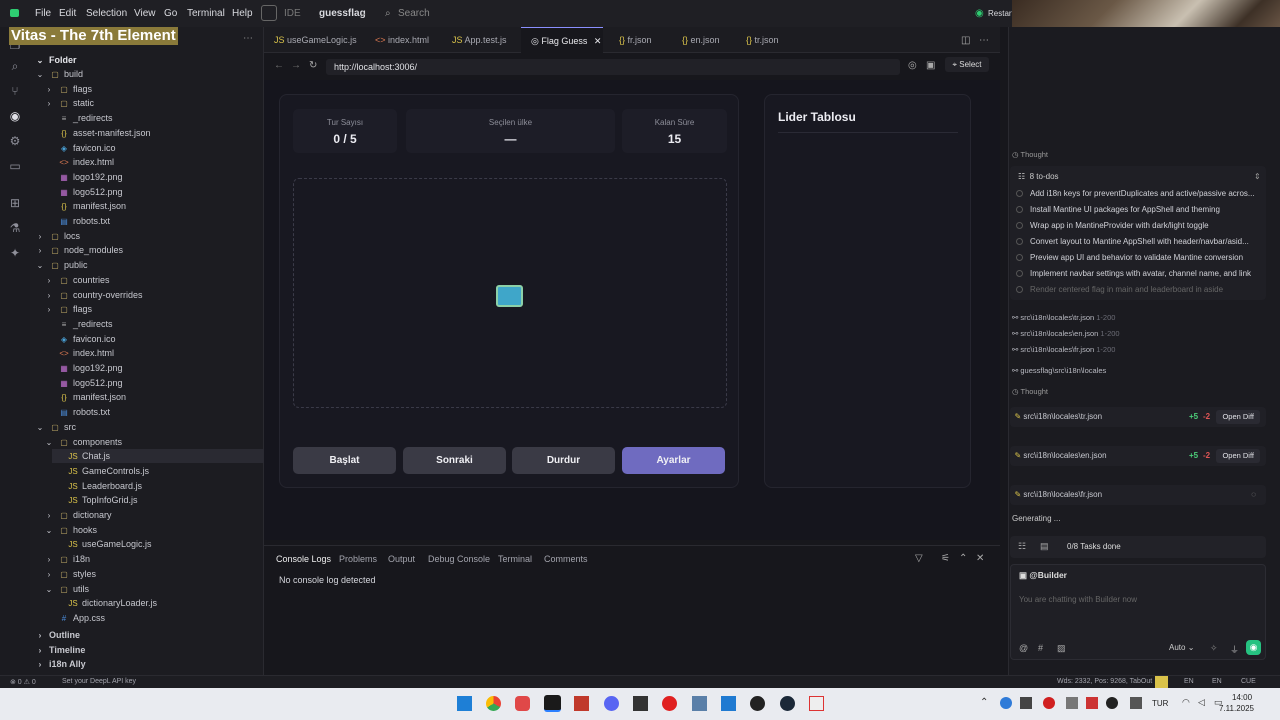  Describe the element at coordinates (481, 40) in the screenshot. I see `tab-app-test: JS App.test.js` at that location.